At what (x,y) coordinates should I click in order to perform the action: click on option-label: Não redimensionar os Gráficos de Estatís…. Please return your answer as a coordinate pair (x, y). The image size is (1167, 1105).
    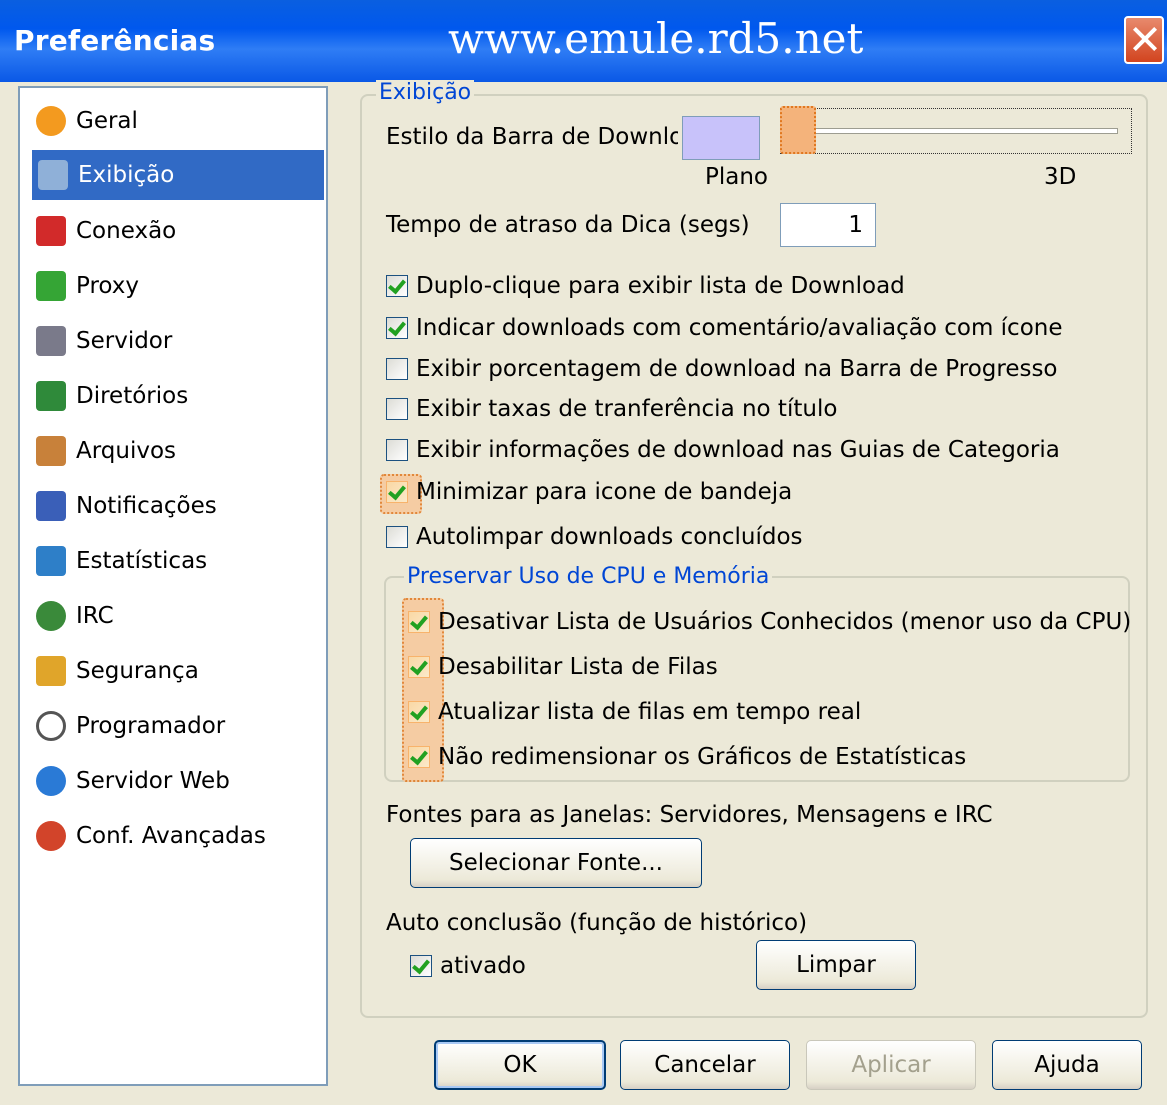
    Looking at the image, I should click on (702, 757).